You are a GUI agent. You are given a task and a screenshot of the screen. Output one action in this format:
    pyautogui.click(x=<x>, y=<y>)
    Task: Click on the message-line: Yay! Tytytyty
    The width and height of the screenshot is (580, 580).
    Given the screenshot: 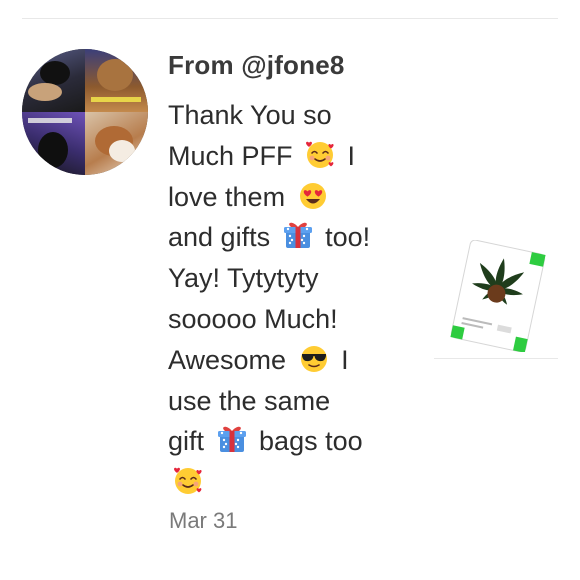 What is the action you would take?
    pyautogui.click(x=283, y=278)
    